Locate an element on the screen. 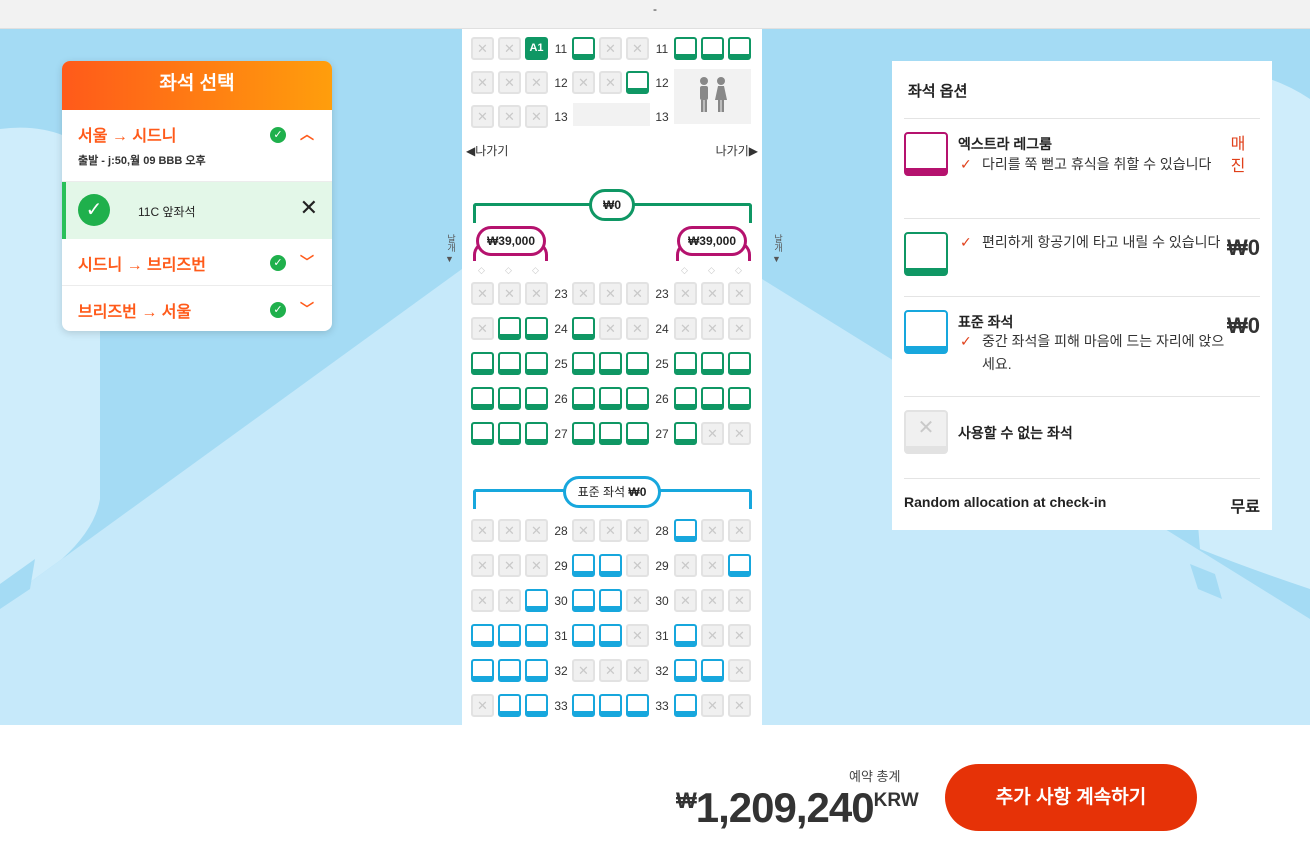 The image size is (1310, 854). continue-button: 추가 사항 계속하기 is located at coordinates (1071, 797).